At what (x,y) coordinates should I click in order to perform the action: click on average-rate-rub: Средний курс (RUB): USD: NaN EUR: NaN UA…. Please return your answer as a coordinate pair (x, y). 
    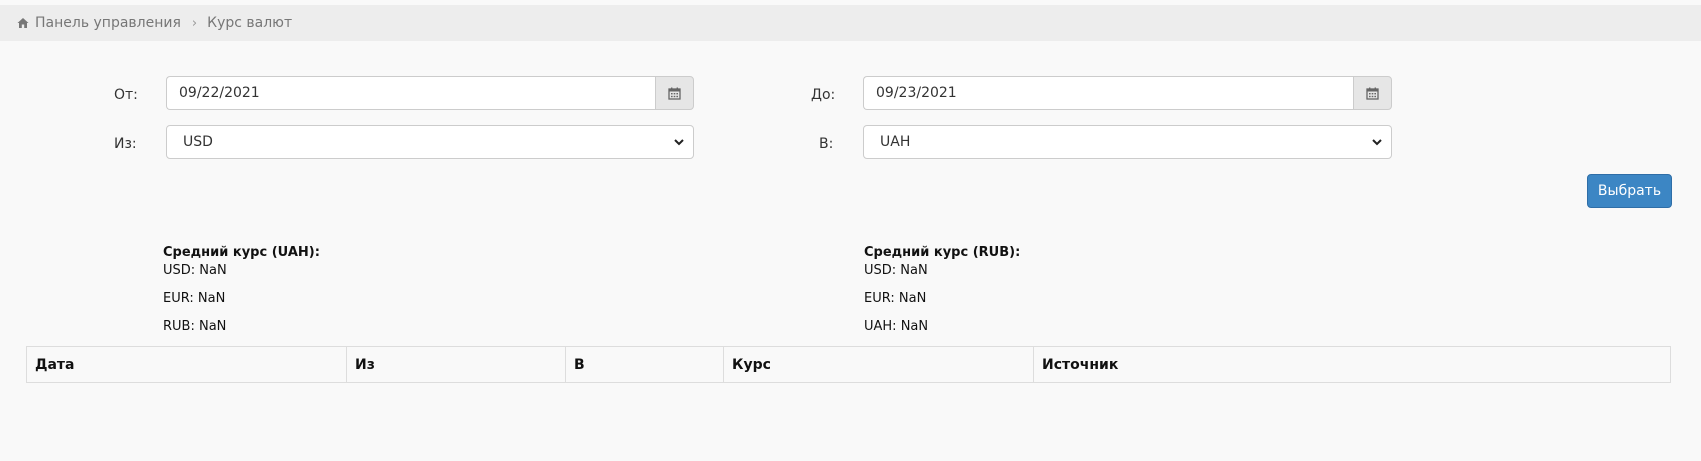
    Looking at the image, I should click on (942, 290).